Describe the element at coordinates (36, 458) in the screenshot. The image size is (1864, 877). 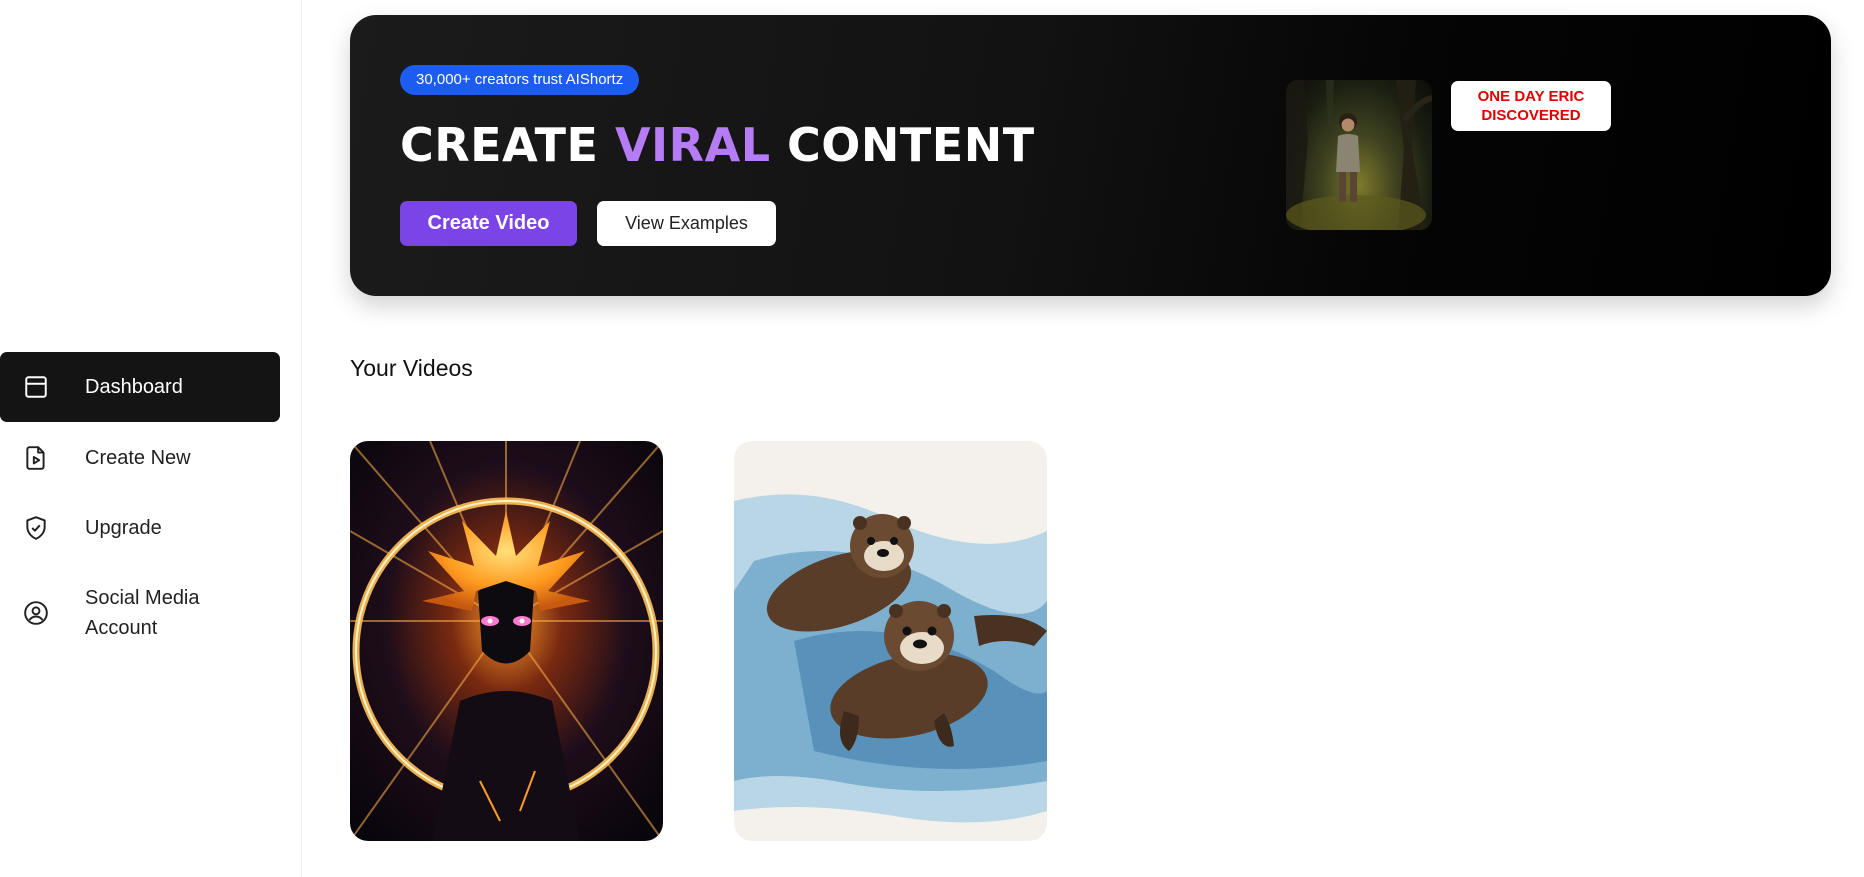
I see `file-play-icon` at that location.